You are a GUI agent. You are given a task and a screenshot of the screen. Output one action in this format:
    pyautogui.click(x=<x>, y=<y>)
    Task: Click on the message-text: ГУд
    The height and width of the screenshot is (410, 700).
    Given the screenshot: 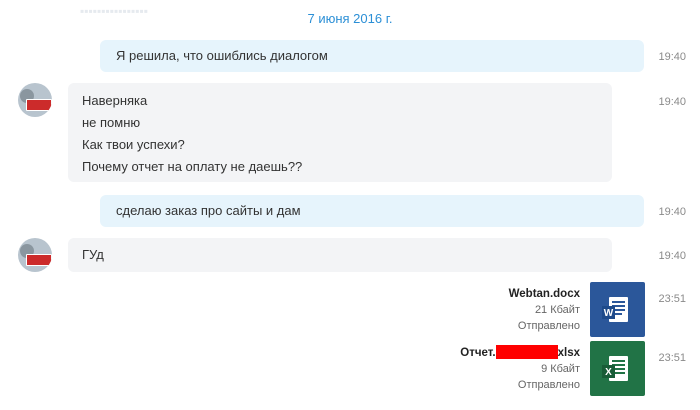 What is the action you would take?
    pyautogui.click(x=93, y=254)
    